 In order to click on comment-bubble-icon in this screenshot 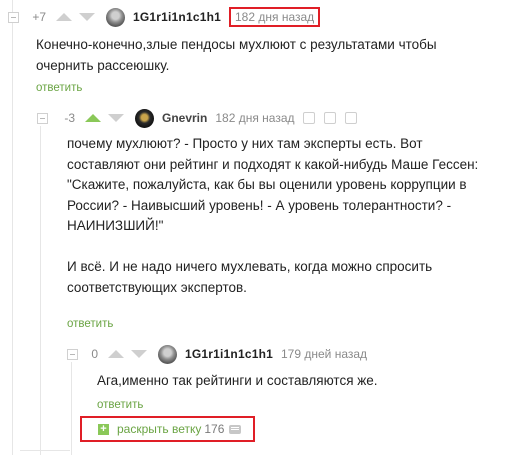, I will do `click(235, 429)`.